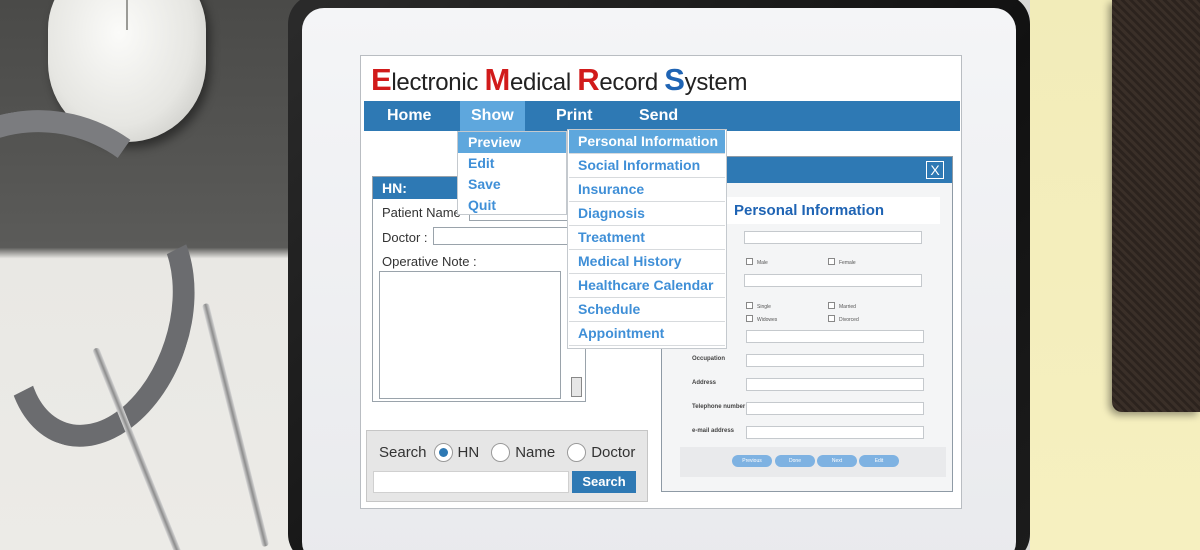  What do you see at coordinates (492, 116) in the screenshot?
I see `menu-show: Show` at bounding box center [492, 116].